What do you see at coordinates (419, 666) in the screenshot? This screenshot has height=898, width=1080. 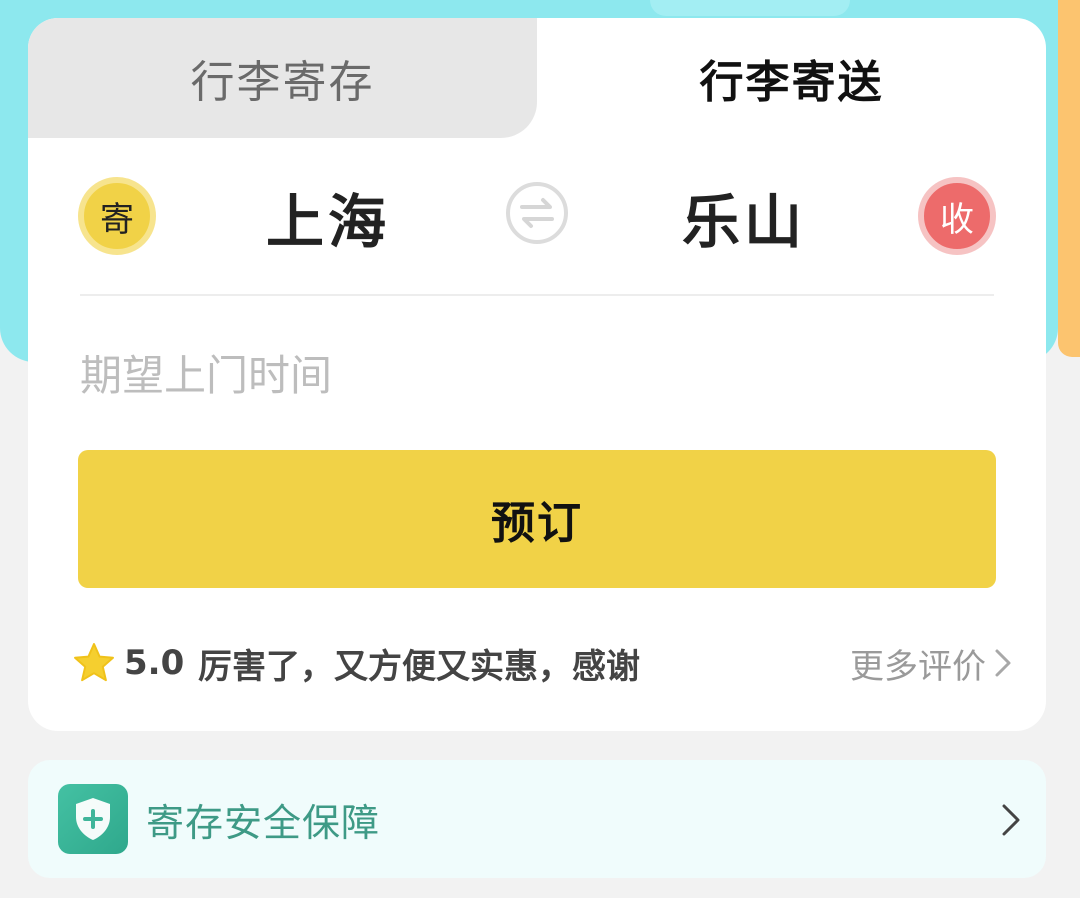 I see `review-text: 厉害了，又方便又实惠，感谢` at bounding box center [419, 666].